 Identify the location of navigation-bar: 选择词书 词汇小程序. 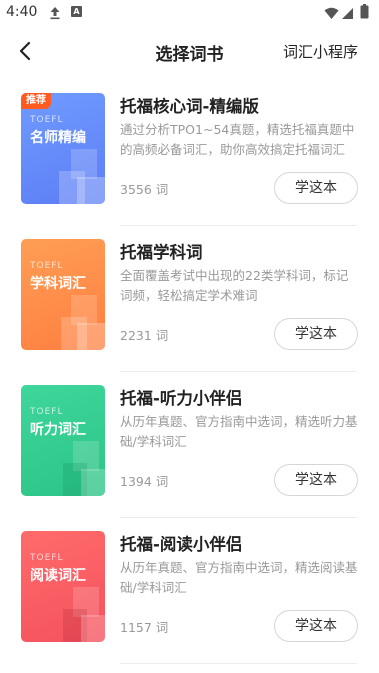
(189, 51).